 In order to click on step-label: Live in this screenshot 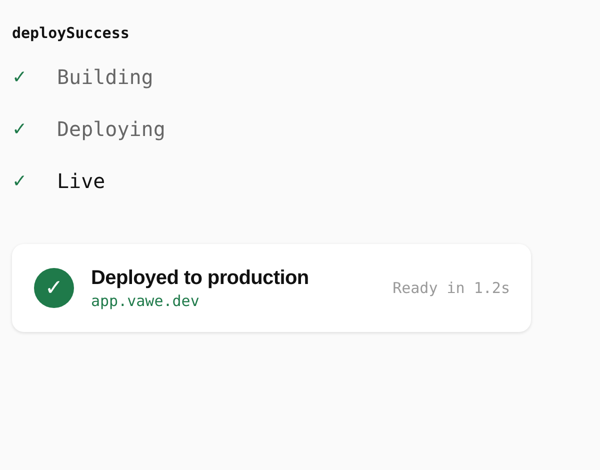, I will do `click(81, 181)`.